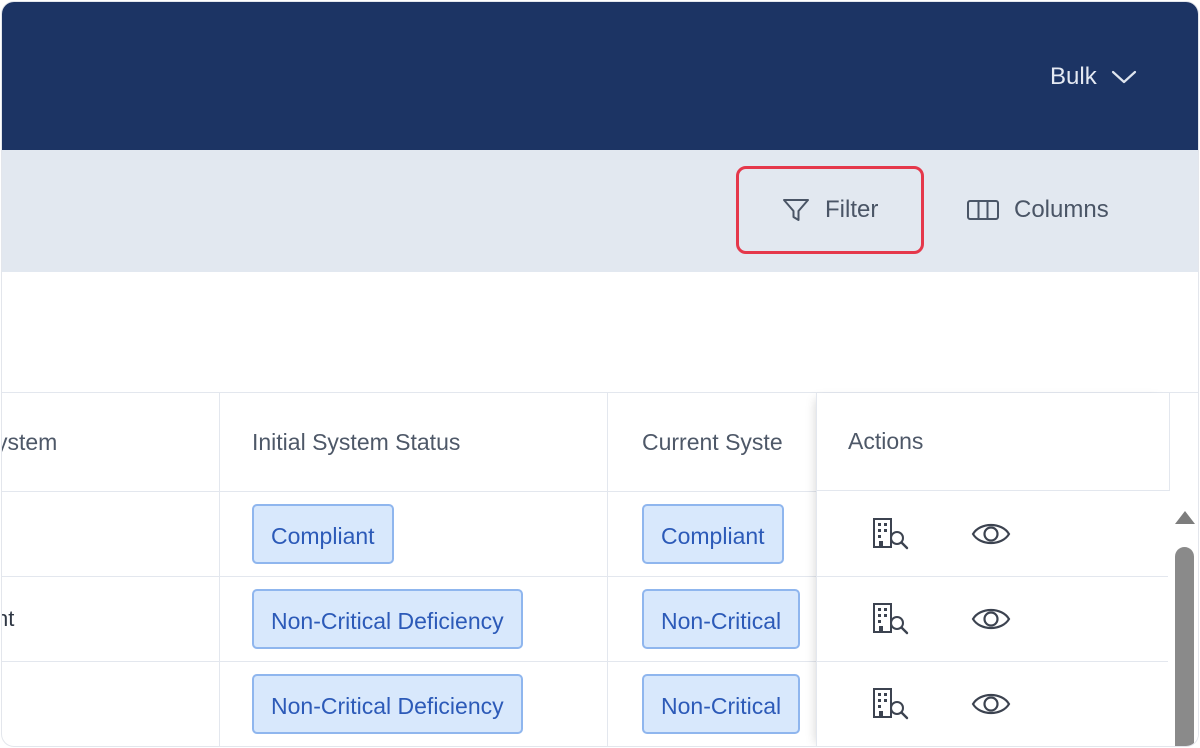  Describe the element at coordinates (111, 618) in the screenshot. I see `system-cell: nt` at that location.